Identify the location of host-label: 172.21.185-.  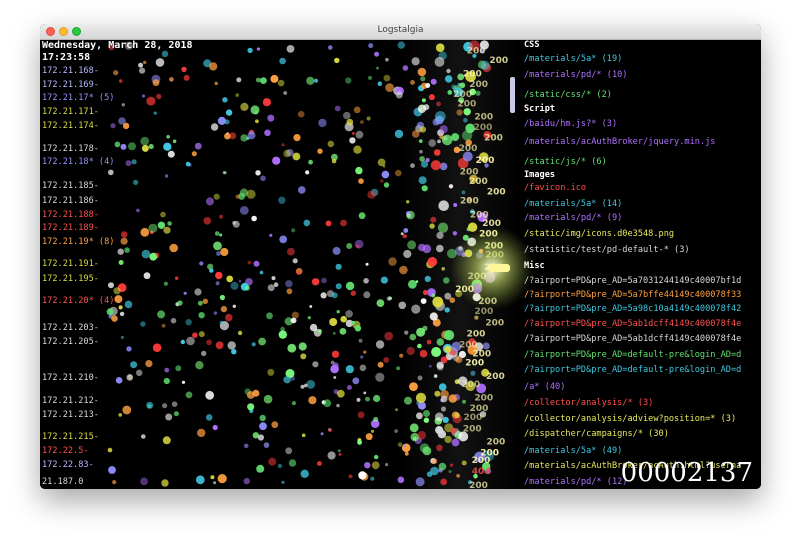
(70, 186).